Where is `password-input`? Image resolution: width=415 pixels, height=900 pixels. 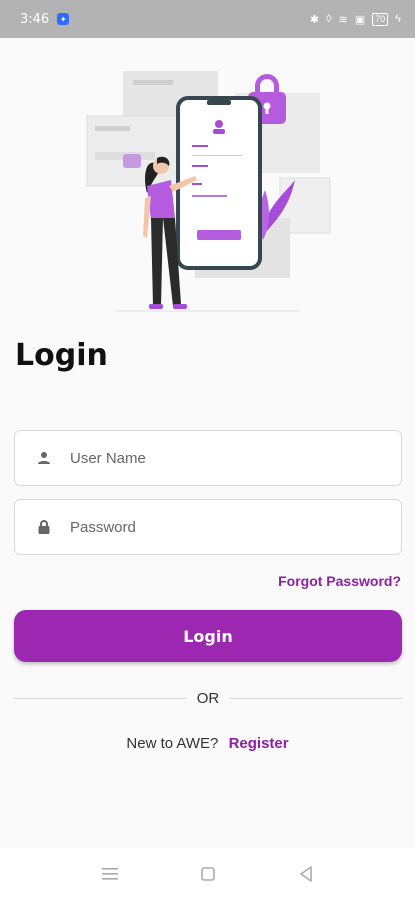
password-input is located at coordinates (220, 527).